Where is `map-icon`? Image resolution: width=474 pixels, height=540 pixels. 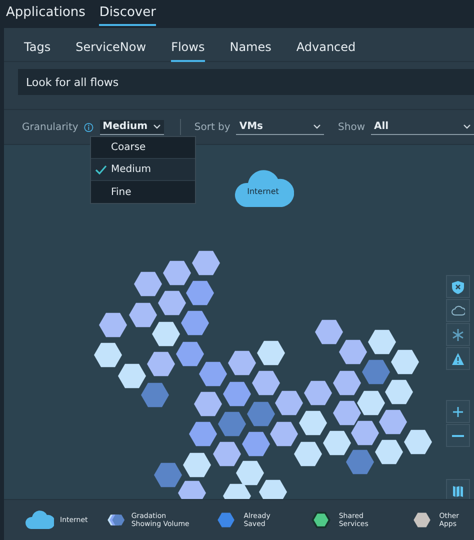
map-icon is located at coordinates (458, 491).